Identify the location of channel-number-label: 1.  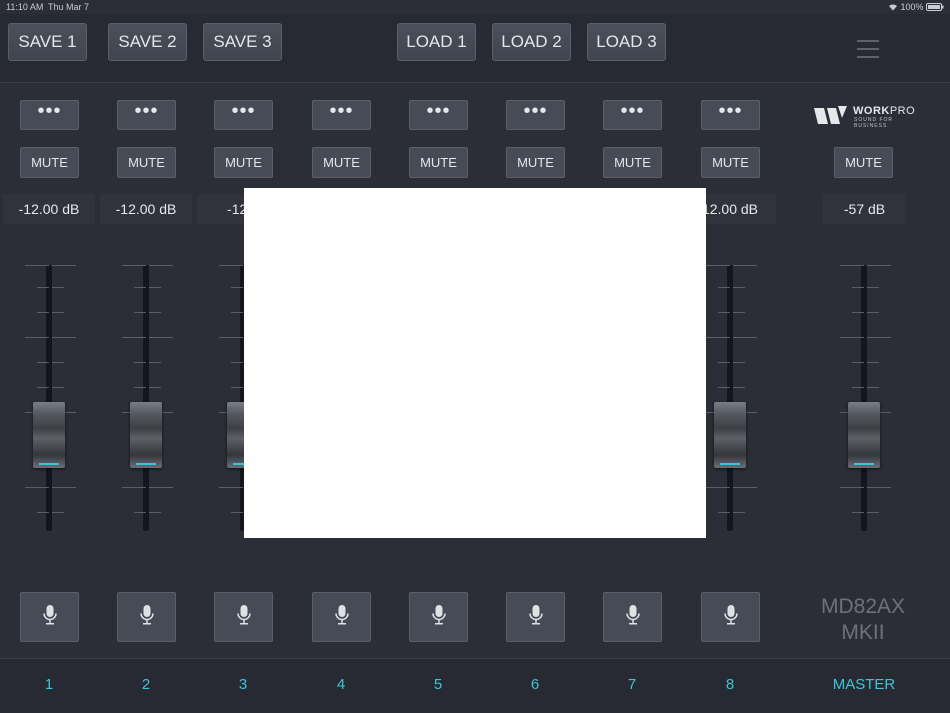
(49, 684).